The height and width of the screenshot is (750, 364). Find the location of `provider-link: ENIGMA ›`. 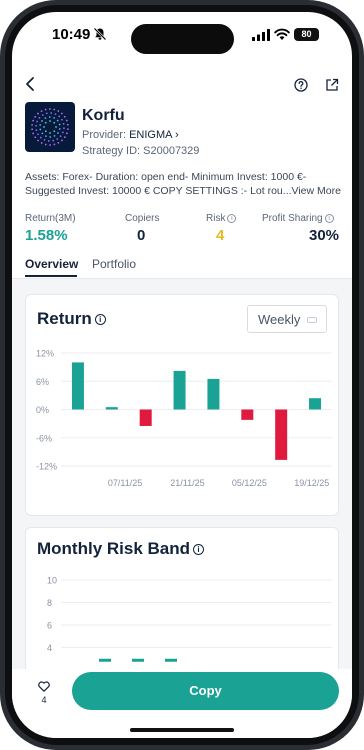

provider-link: ENIGMA › is located at coordinates (154, 135).